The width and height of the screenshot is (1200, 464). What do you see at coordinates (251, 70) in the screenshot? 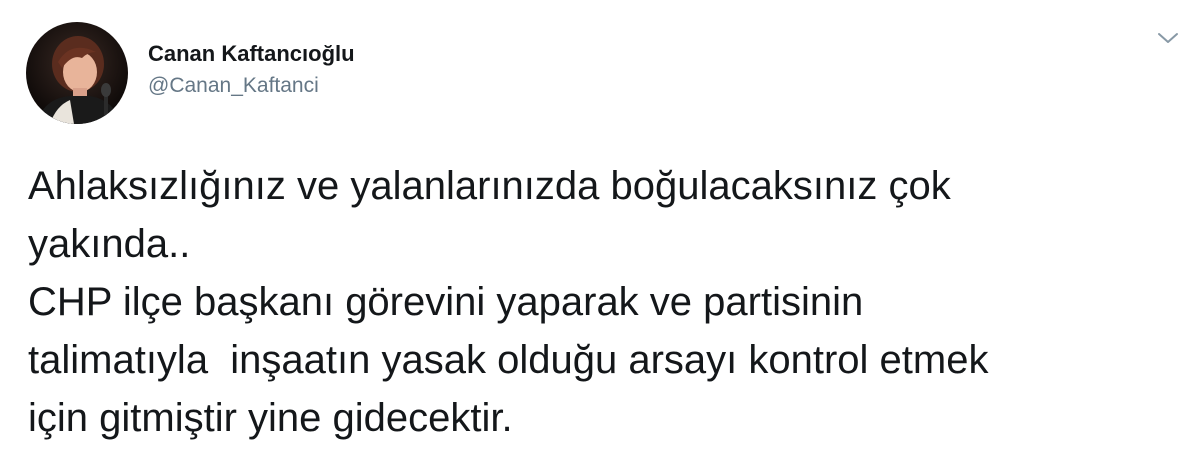
I see `user-names: Canan Kaftancıoğlu @Canan_Kaftanci` at bounding box center [251, 70].